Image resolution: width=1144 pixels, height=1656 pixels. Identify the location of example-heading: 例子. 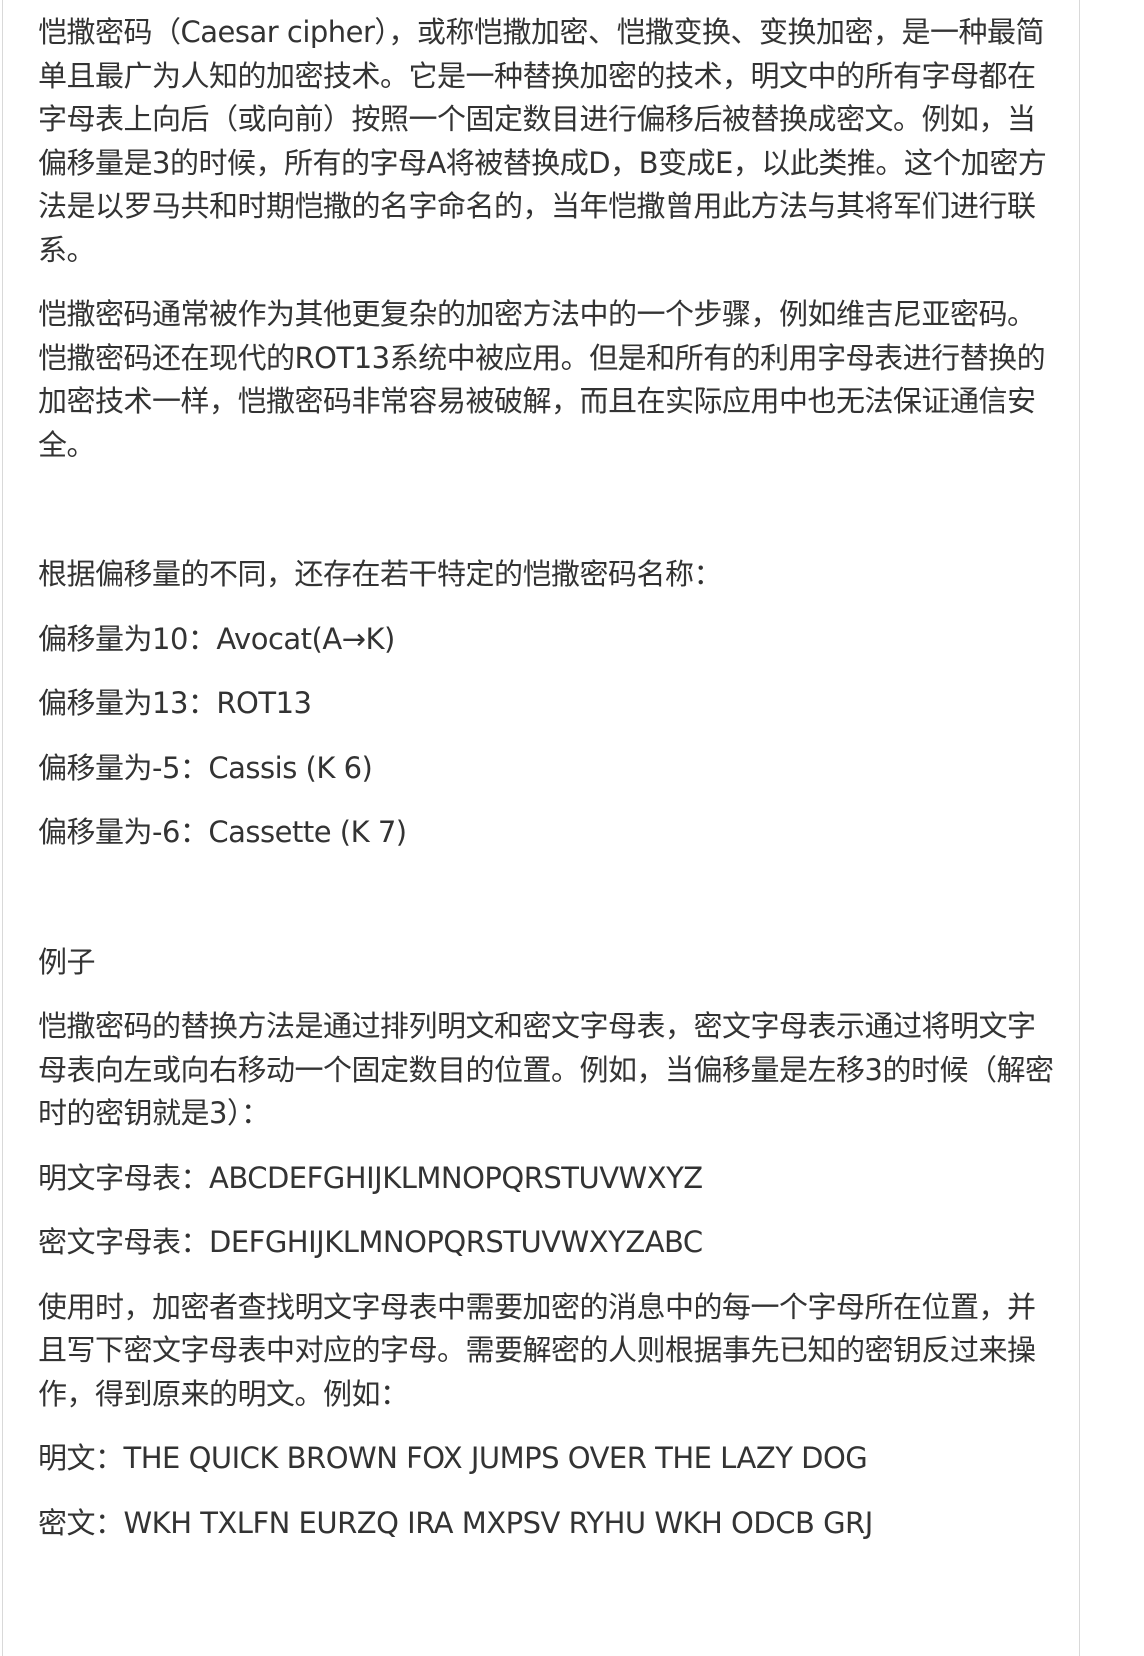
(67, 961).